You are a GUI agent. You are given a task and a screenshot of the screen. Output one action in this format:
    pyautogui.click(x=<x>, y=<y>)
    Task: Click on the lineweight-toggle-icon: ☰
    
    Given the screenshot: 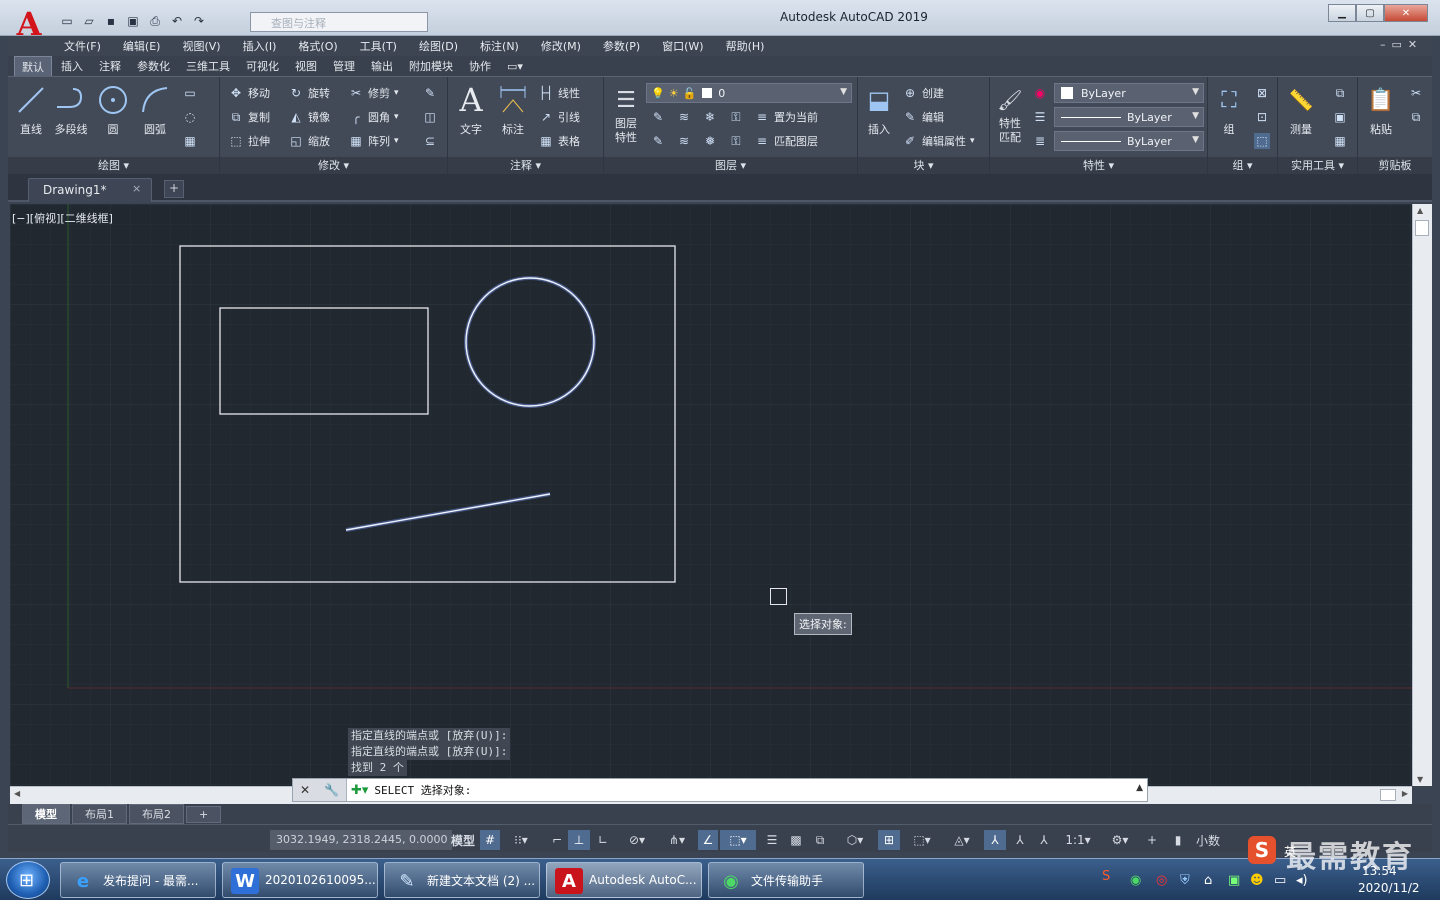 What is the action you would take?
    pyautogui.click(x=772, y=840)
    